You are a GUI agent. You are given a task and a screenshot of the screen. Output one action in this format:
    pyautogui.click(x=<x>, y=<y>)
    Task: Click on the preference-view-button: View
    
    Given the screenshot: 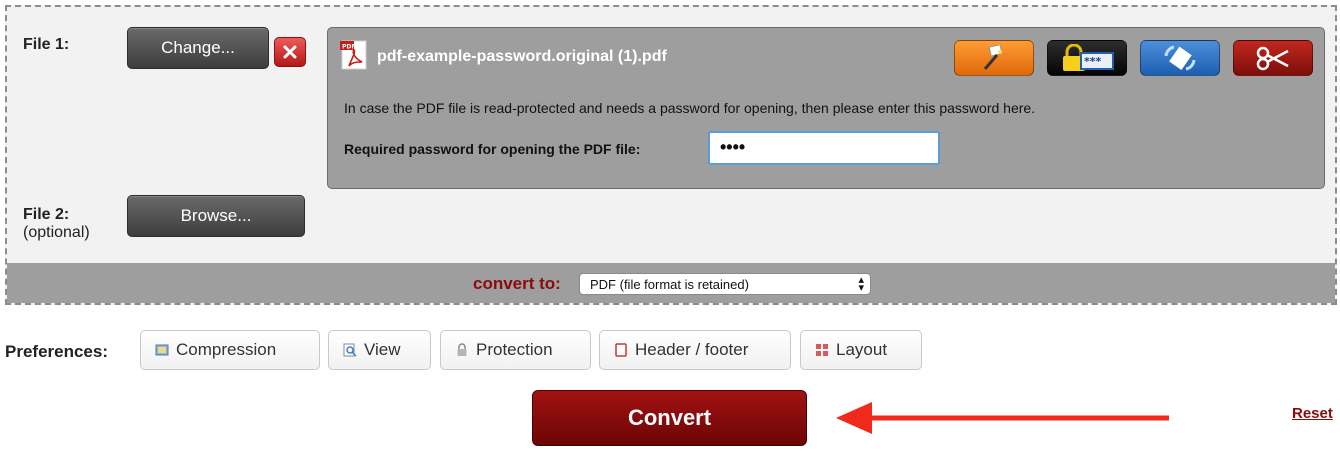 What is the action you would take?
    pyautogui.click(x=379, y=350)
    